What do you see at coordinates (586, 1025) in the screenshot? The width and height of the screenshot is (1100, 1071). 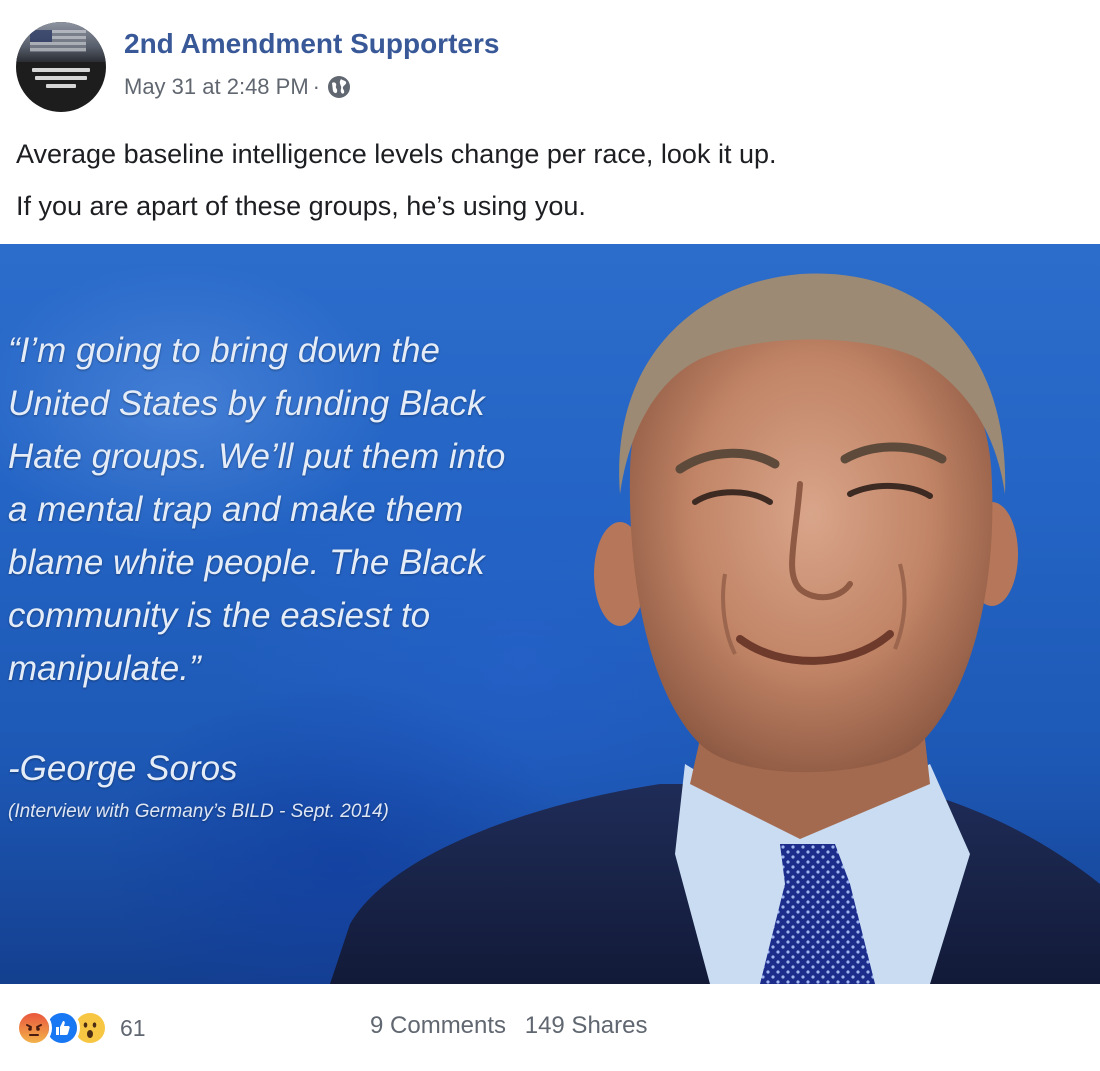 I see `shares-link: 149 Shares` at bounding box center [586, 1025].